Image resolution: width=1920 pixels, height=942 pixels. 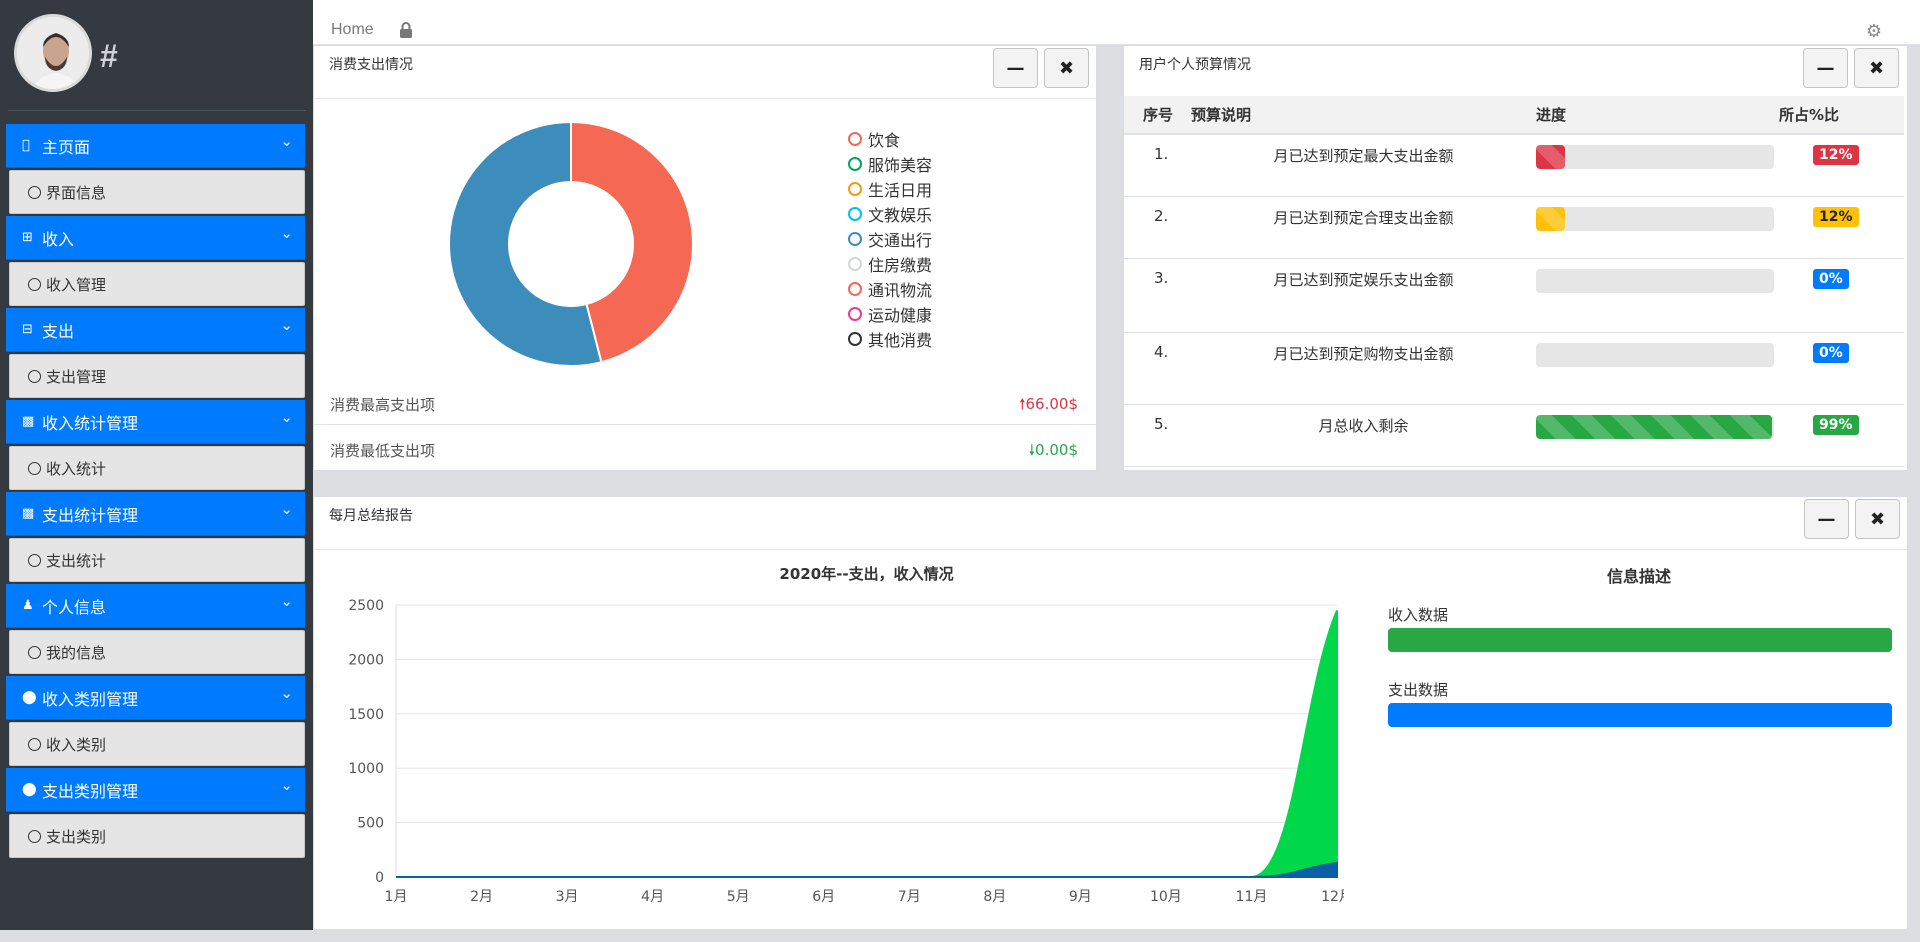 I want to click on legend-label: 交通出行, so click(x=900, y=240).